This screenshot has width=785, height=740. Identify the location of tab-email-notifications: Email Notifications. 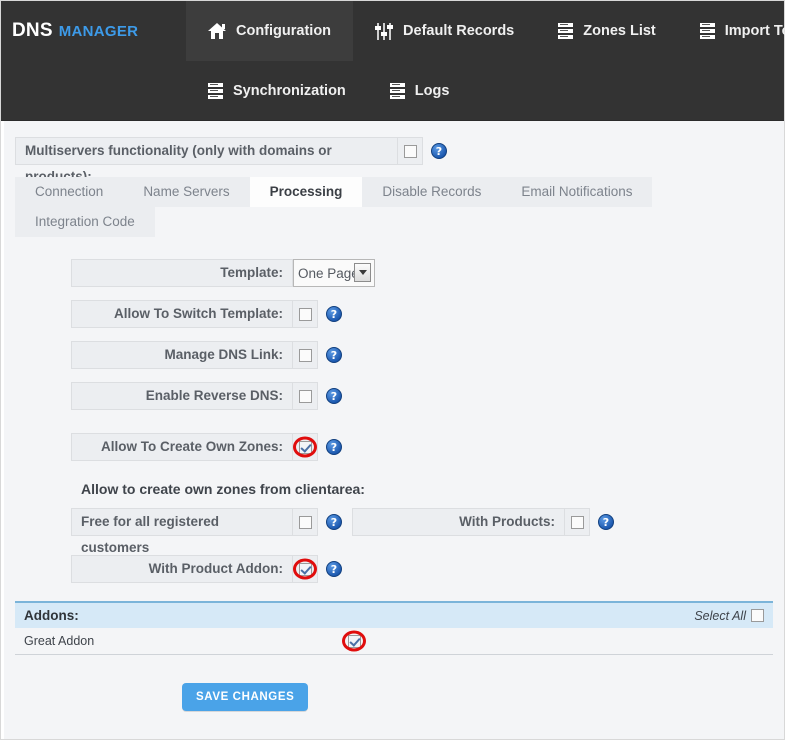
(577, 192).